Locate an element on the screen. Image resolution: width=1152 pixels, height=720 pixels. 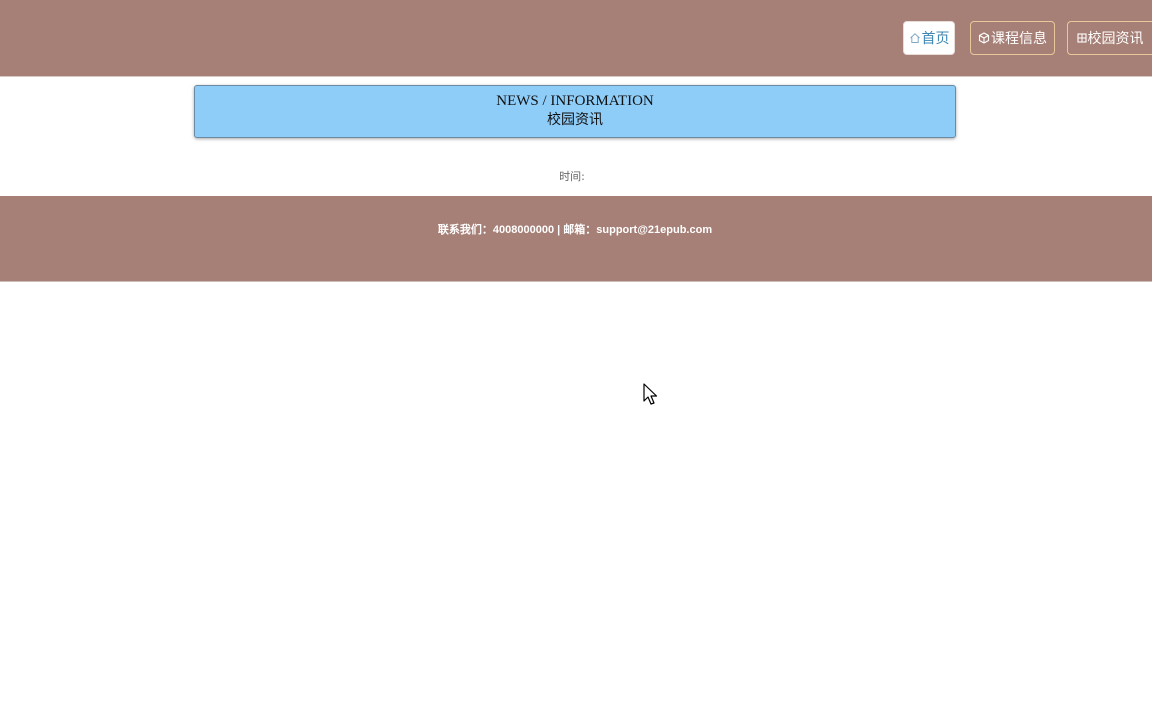
nav-course-button: 课程信息 is located at coordinates (1012, 38).